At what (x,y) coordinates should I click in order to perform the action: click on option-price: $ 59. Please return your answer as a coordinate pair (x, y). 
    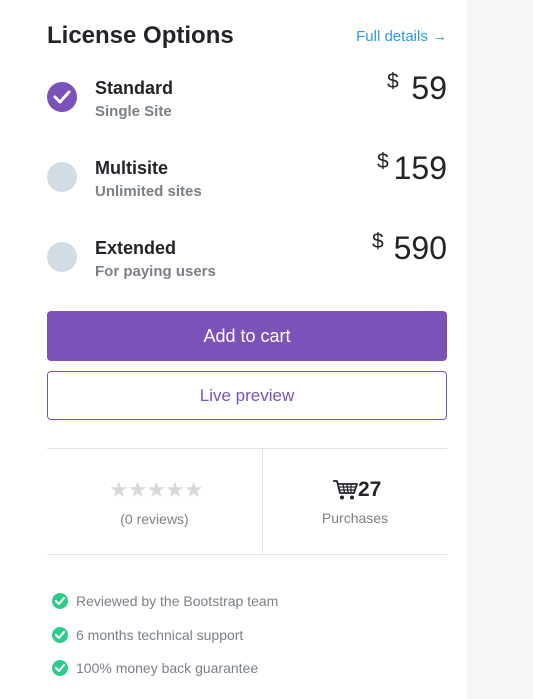
    Looking at the image, I should click on (417, 94).